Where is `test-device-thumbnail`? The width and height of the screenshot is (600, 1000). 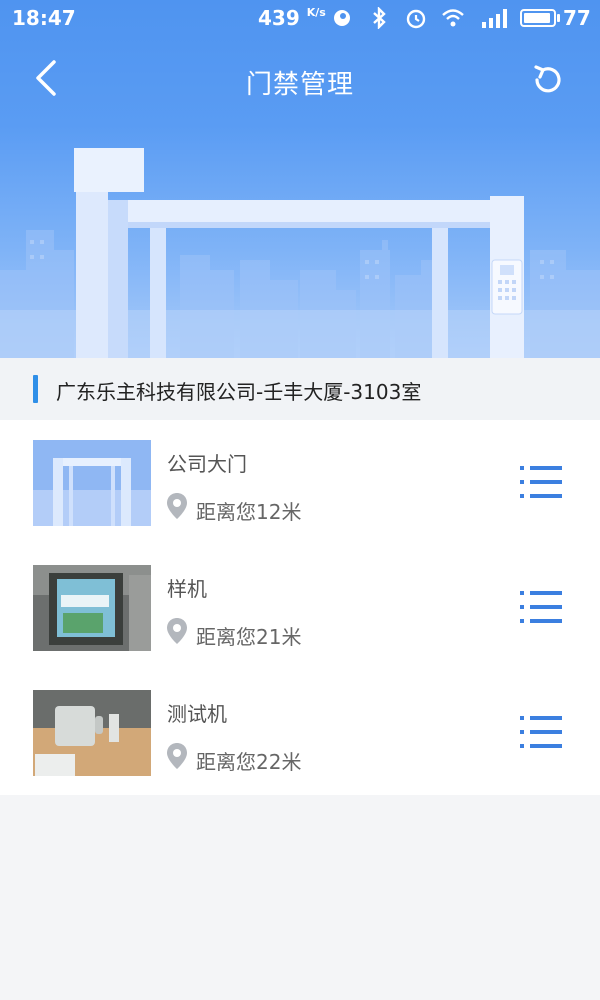
test-device-thumbnail is located at coordinates (92, 733).